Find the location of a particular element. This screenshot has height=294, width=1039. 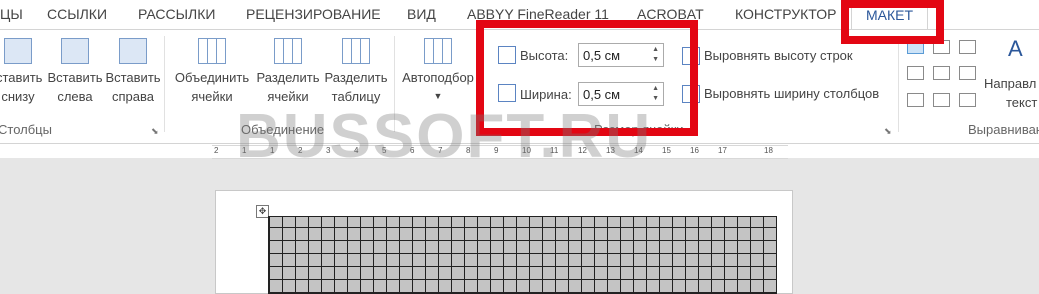

tab-abbyy: ABBYY FineReader 11 is located at coordinates (538, 14).